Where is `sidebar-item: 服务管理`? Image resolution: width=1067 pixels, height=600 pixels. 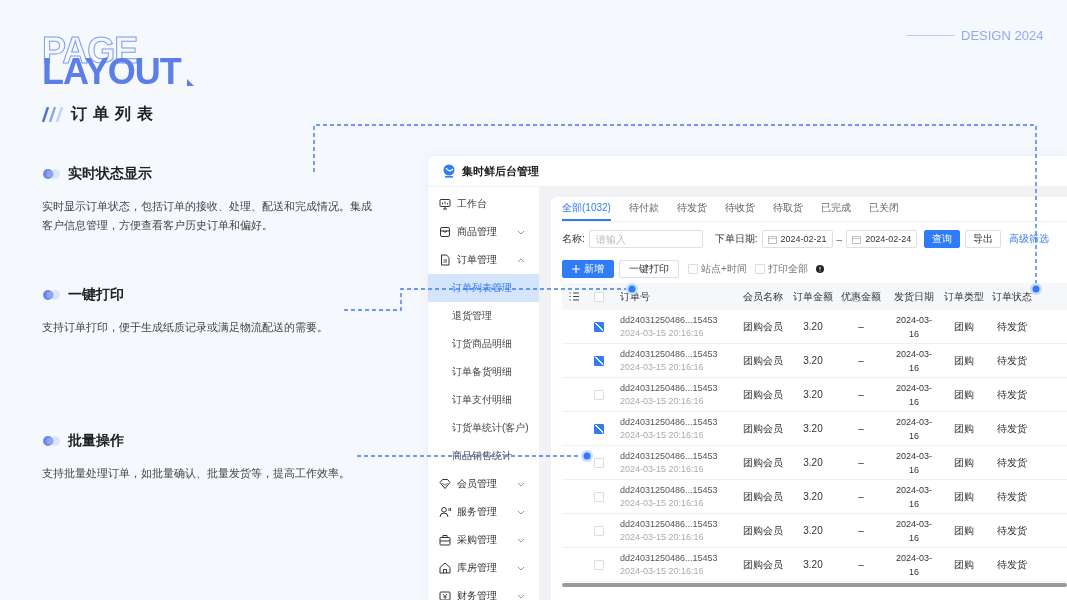 sidebar-item: 服务管理 is located at coordinates (483, 512).